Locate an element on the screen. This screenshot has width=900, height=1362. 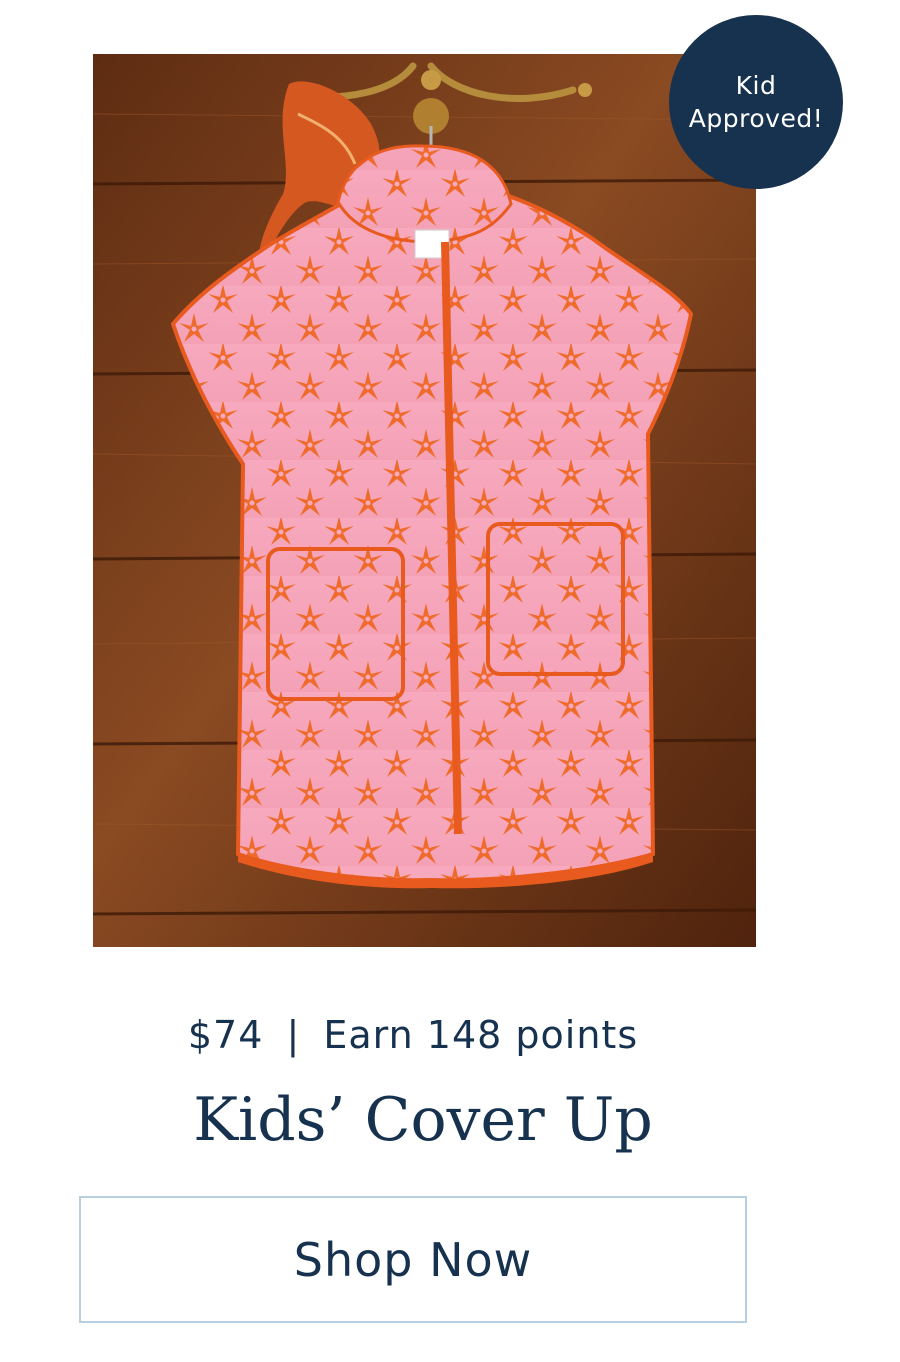
kid-approved-badge: Kid Approved! is located at coordinates (756, 102).